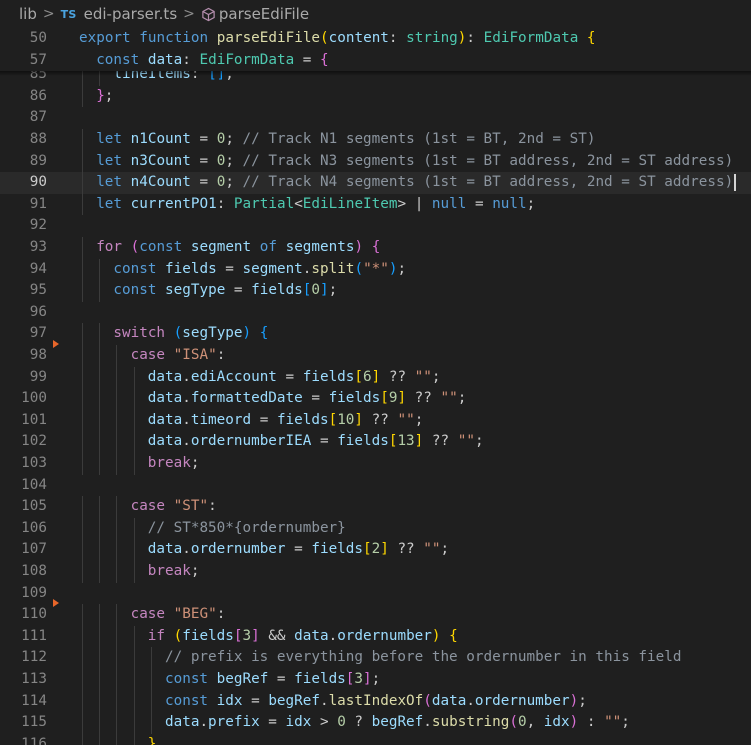 The height and width of the screenshot is (745, 751). What do you see at coordinates (225, 291) in the screenshot?
I see `code-text: const segType = fields[0];` at bounding box center [225, 291].